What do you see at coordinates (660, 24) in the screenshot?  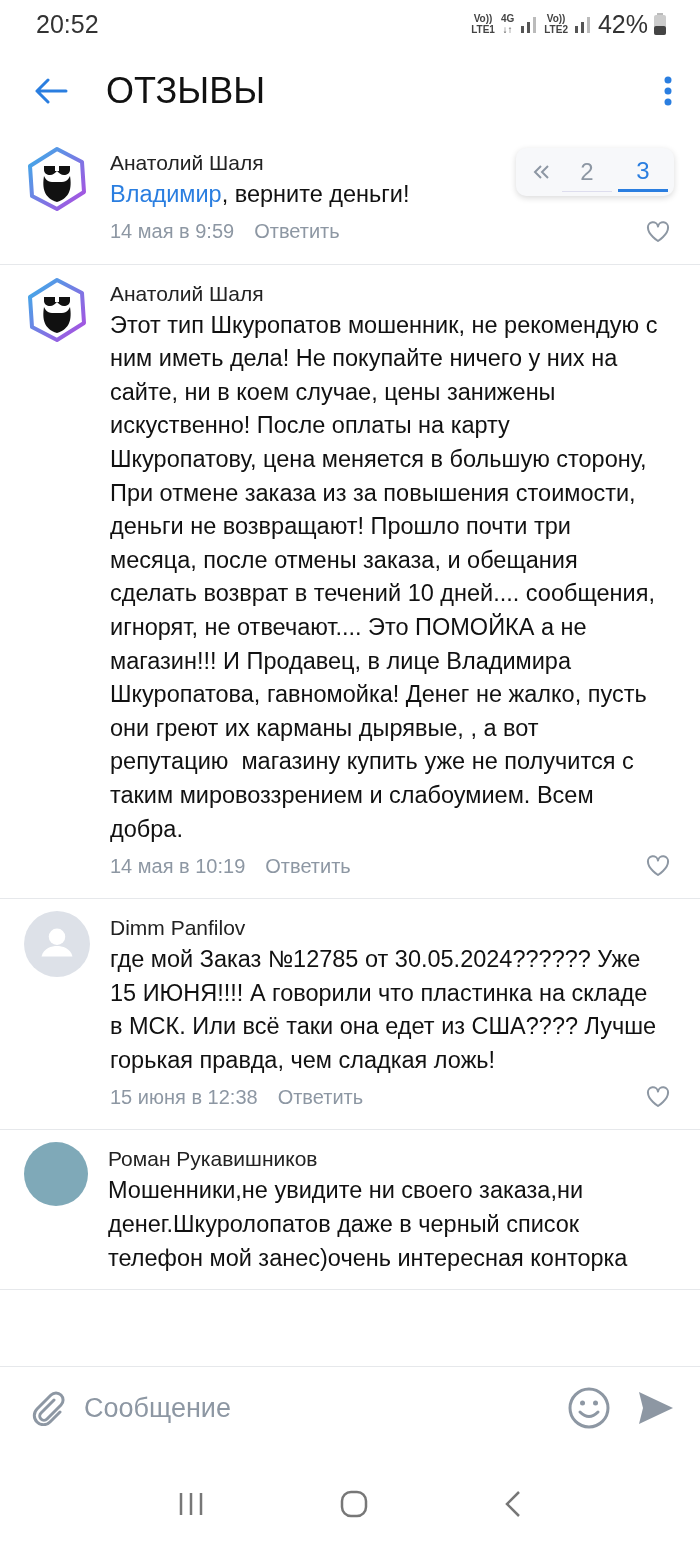 I see `battery-icon` at bounding box center [660, 24].